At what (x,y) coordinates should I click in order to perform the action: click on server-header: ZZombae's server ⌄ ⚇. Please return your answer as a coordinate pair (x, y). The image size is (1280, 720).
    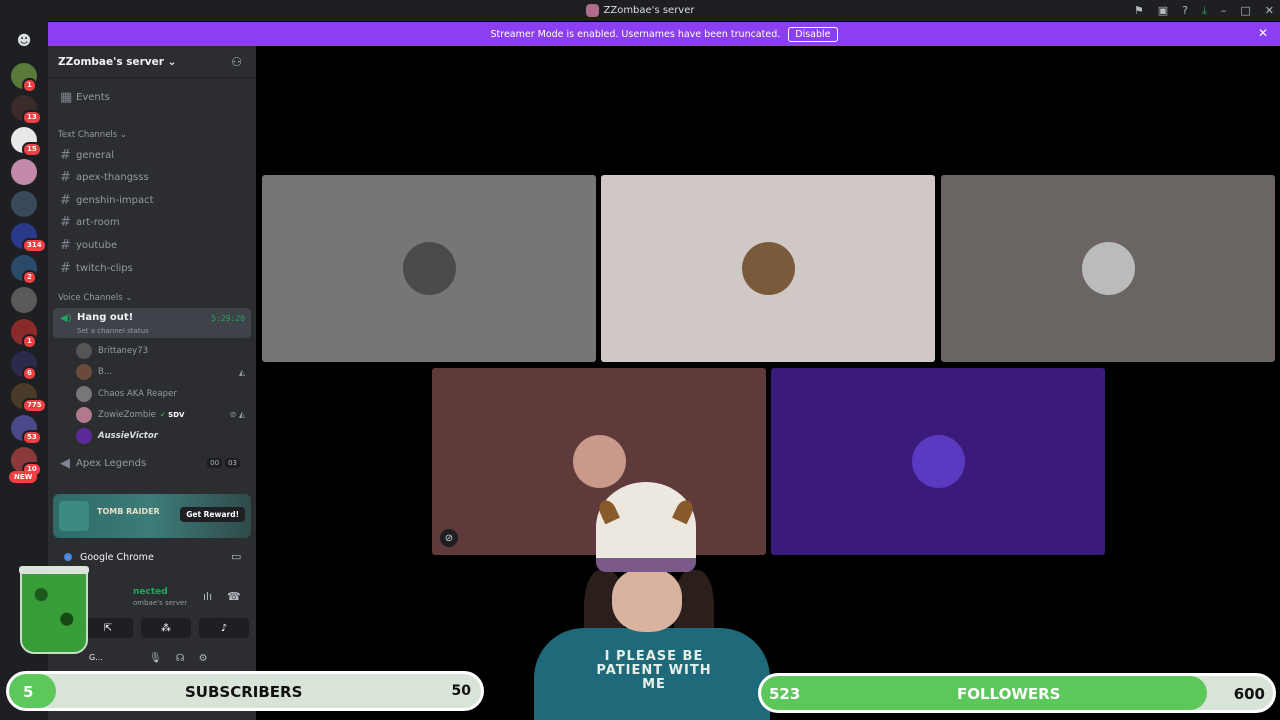
    Looking at the image, I should click on (152, 62).